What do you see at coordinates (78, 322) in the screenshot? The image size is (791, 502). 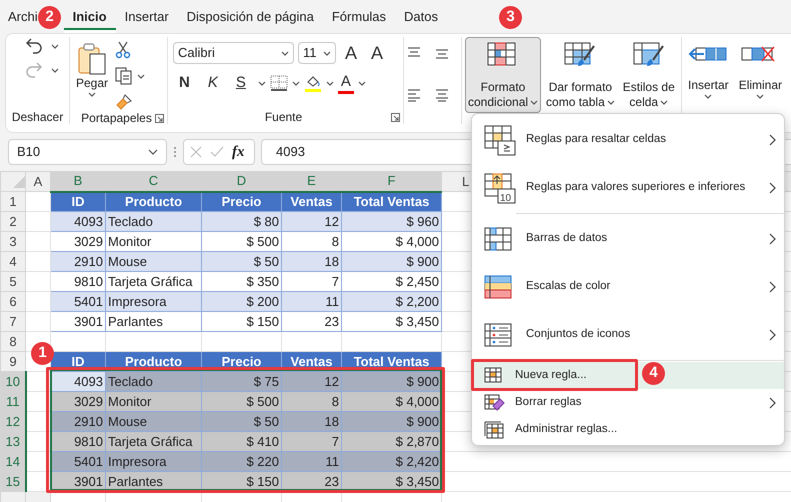 I see `table-cell: 3901` at bounding box center [78, 322].